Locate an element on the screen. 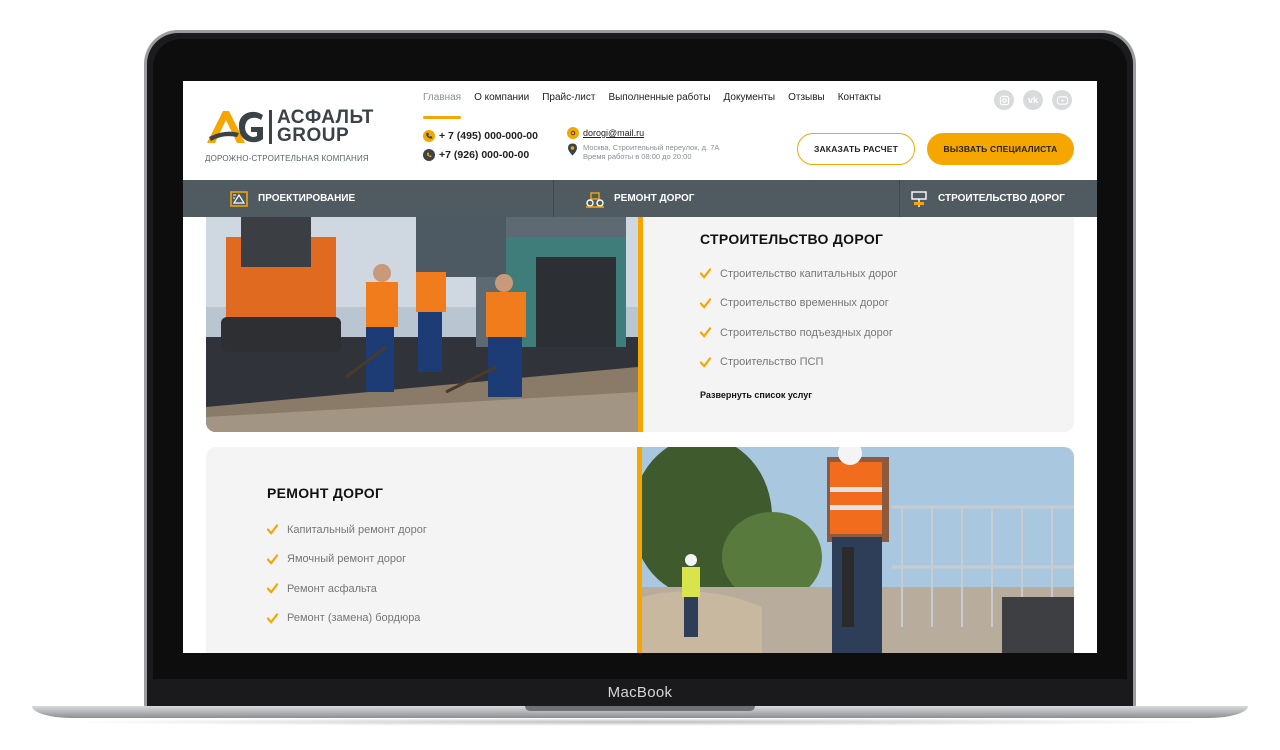 Image resolution: width=1280 pixels, height=750 pixels. email-icon is located at coordinates (573, 133).